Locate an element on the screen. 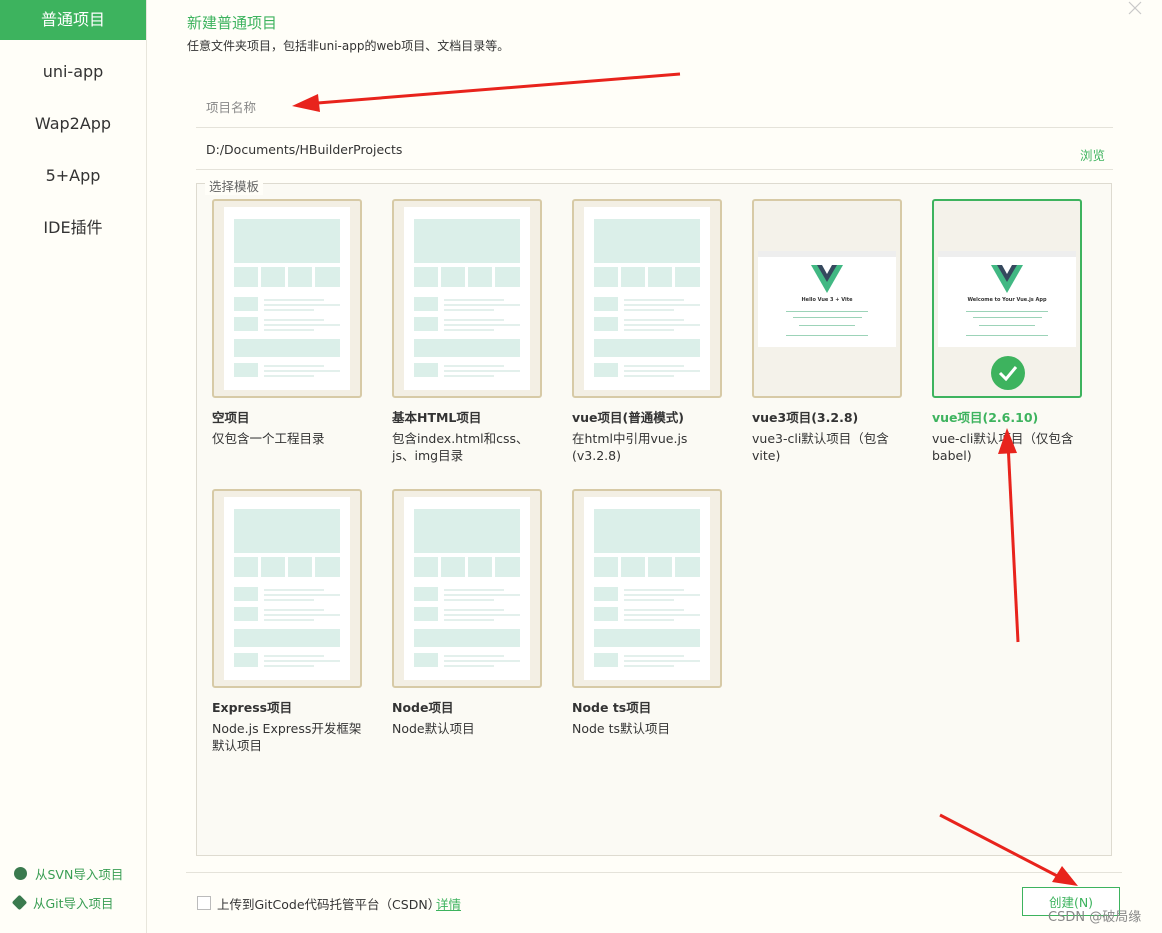 This screenshot has height=933, width=1162. template-desc: 仅包含一个工程目录 is located at coordinates (268, 438).